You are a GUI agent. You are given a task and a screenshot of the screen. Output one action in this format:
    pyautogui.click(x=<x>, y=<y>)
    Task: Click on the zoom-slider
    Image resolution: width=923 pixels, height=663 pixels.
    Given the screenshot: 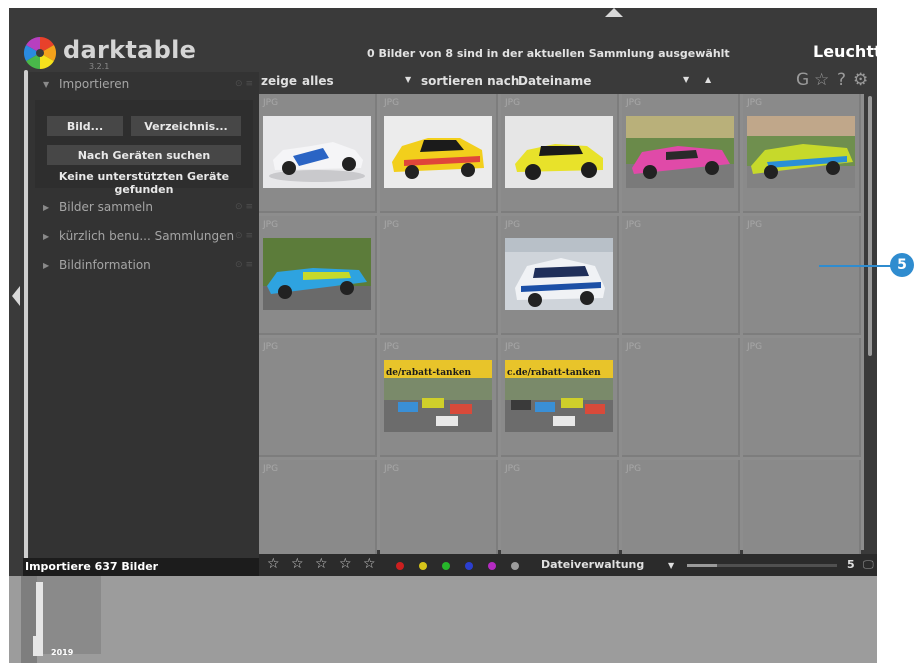 What is the action you would take?
    pyautogui.click(x=762, y=565)
    